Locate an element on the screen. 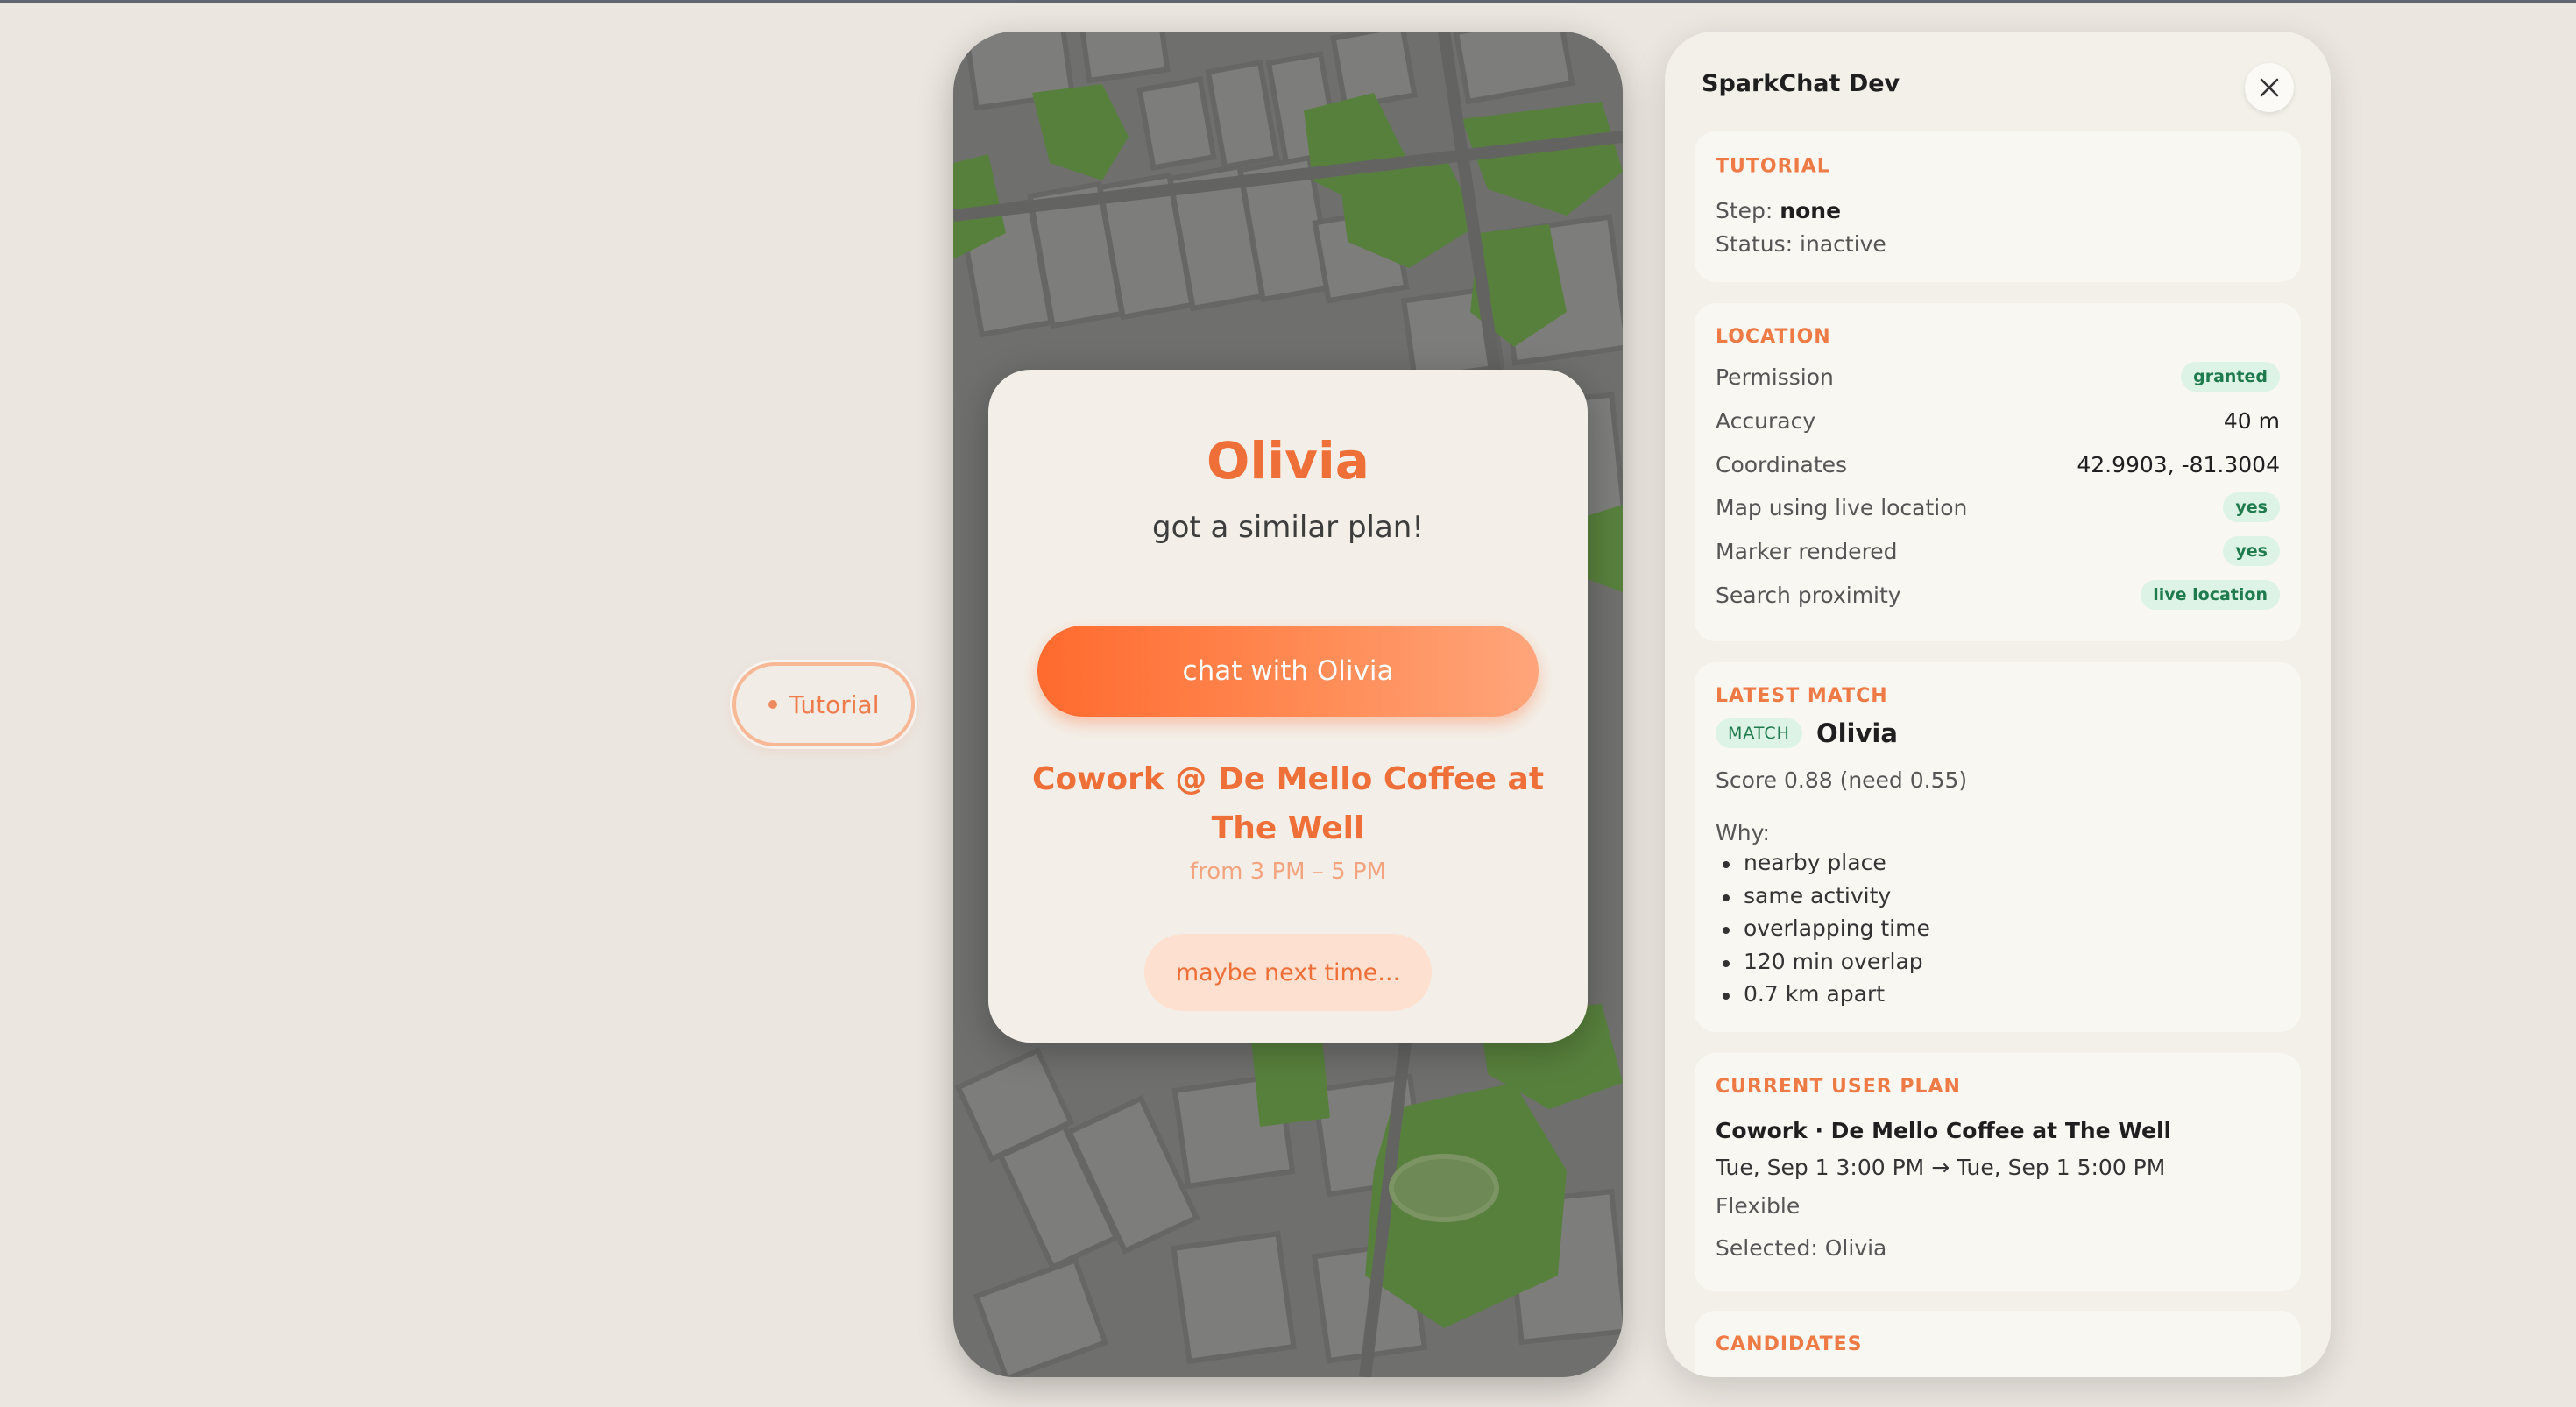  tutorial-step: Step: none is located at coordinates (1779, 210).